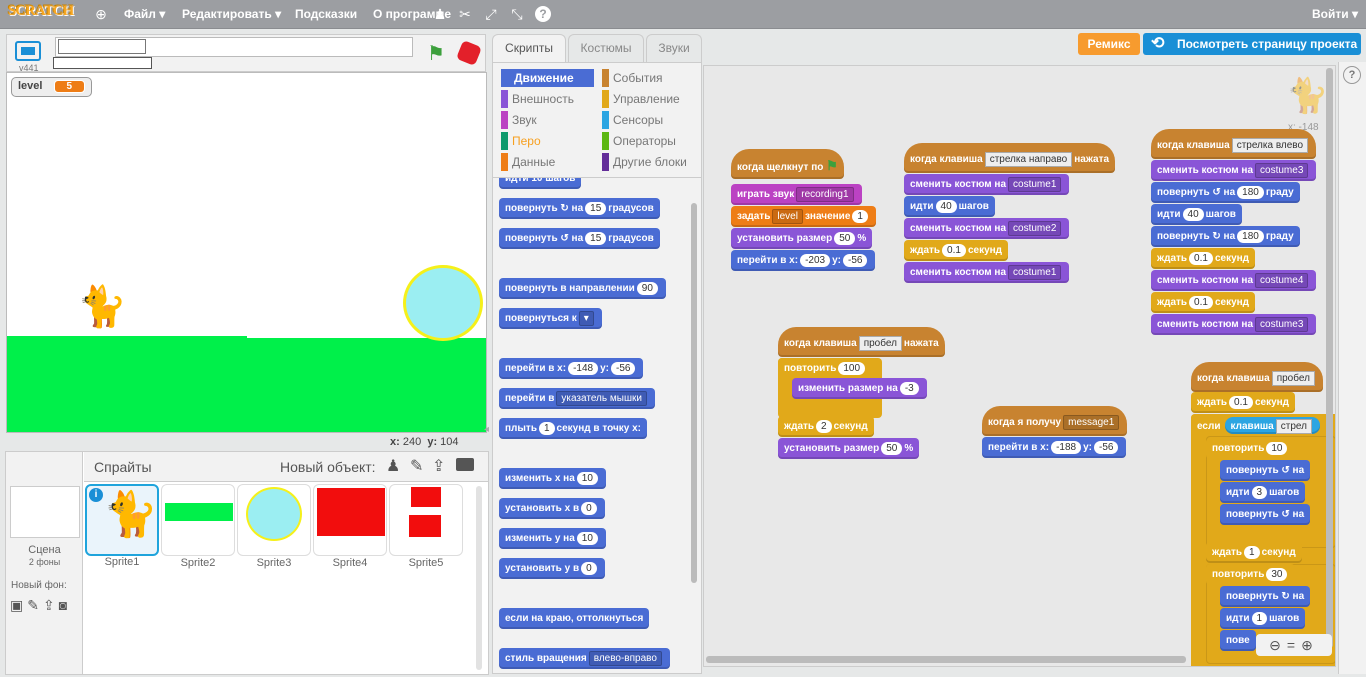  What do you see at coordinates (144, 14) in the screenshot?
I see `menu-file: Файл ▾` at bounding box center [144, 14].